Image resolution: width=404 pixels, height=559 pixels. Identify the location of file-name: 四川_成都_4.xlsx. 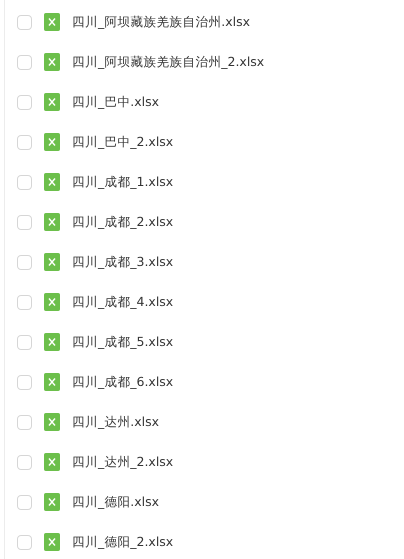
(123, 302).